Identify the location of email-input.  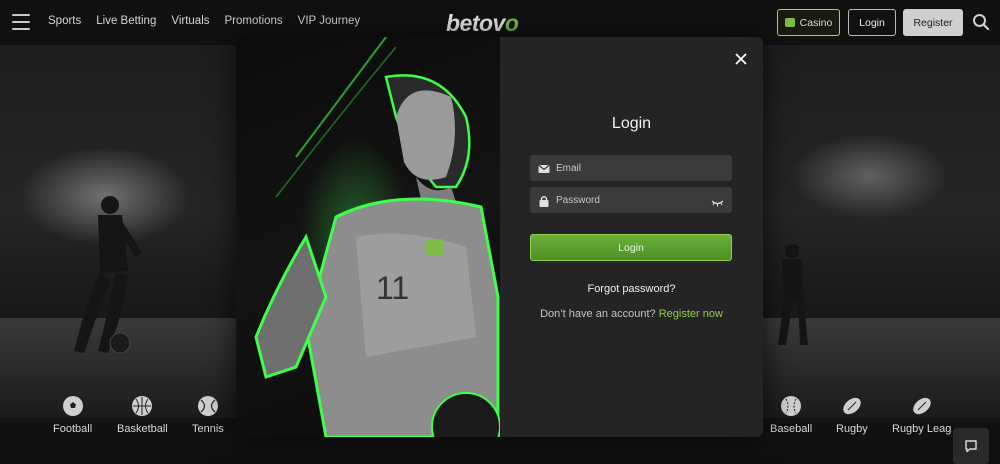
(631, 168).